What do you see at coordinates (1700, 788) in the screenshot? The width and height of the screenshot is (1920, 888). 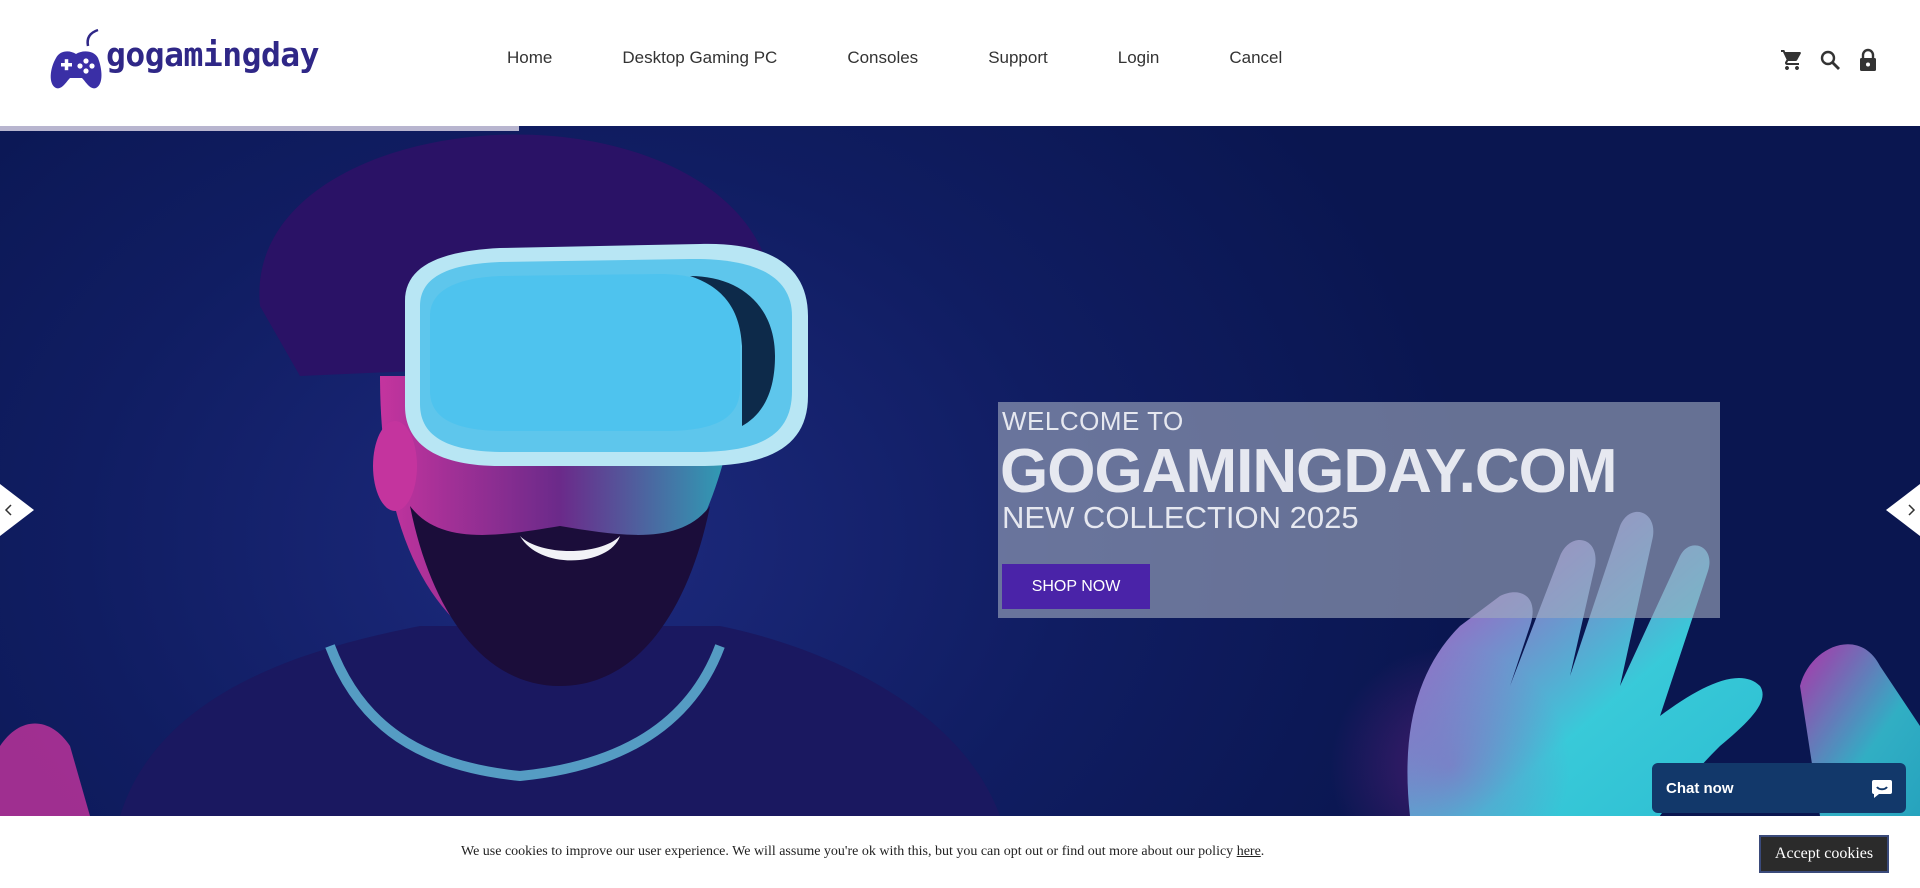 I see `chat-label: Chat now` at bounding box center [1700, 788].